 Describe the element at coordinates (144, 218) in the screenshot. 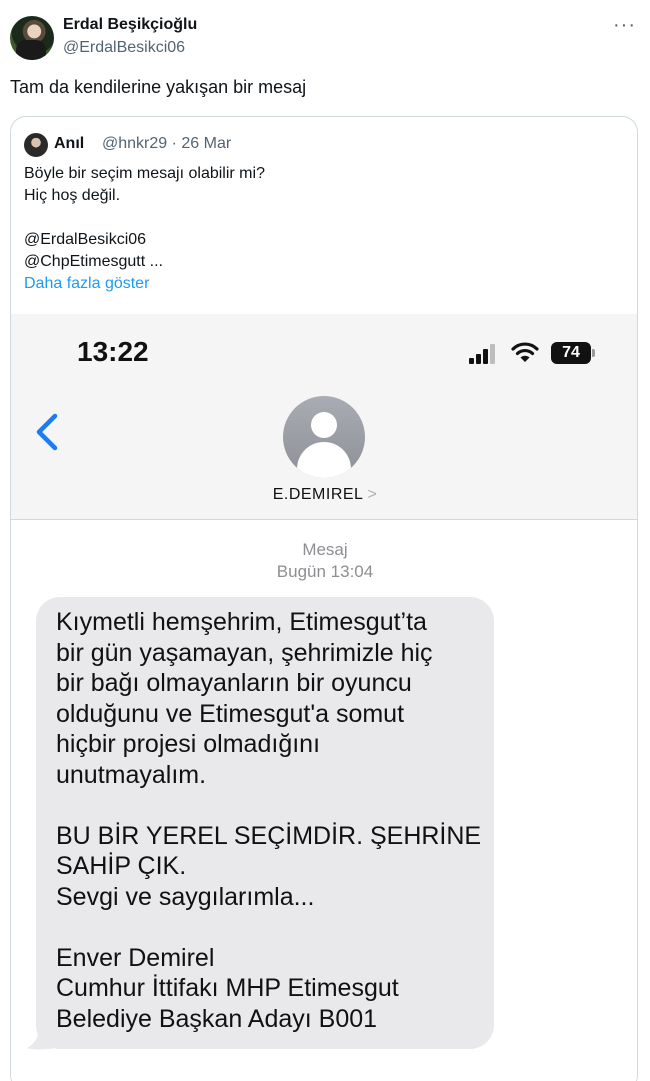

I see `quote-line` at that location.